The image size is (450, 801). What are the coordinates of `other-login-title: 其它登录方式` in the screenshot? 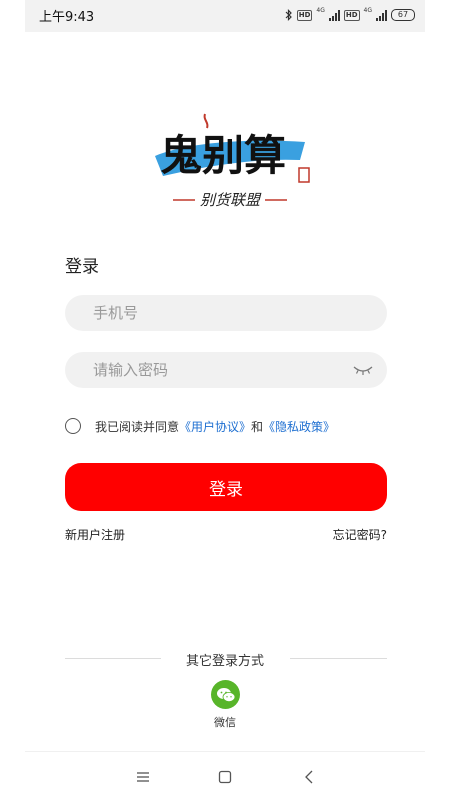 It's located at (224, 661).